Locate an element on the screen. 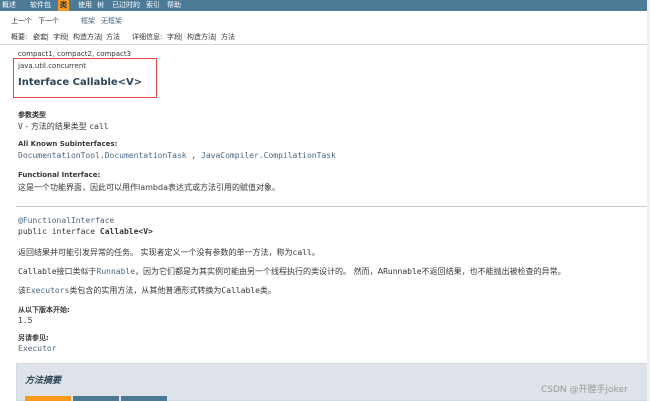 The width and height of the screenshot is (650, 401). nav-index: 索引 is located at coordinates (153, 5).